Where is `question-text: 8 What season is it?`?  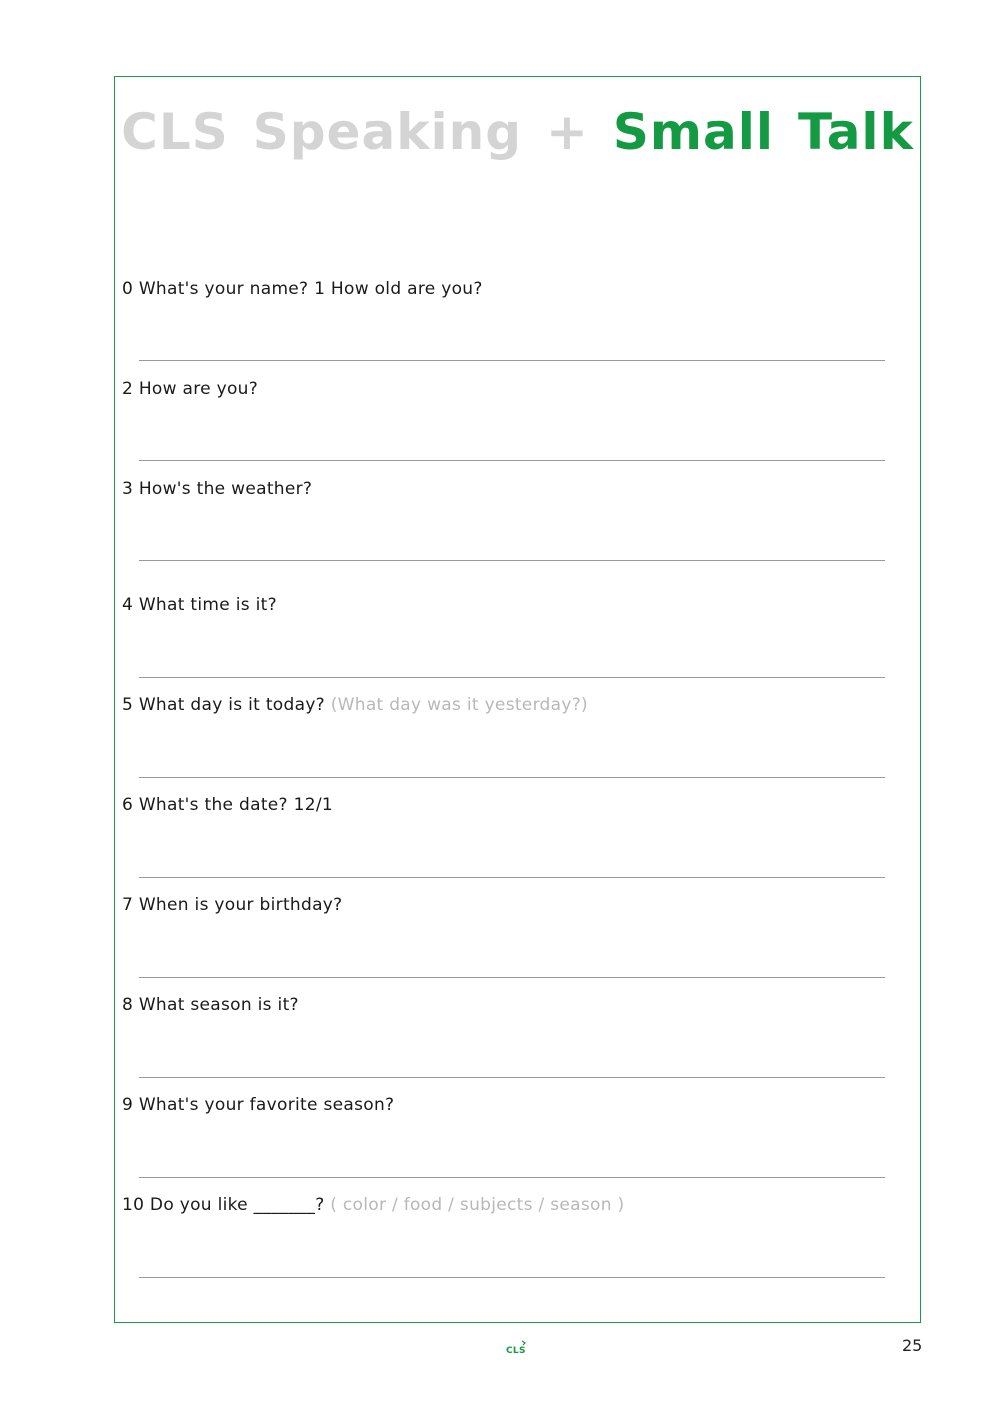
question-text: 8 What season is it? is located at coordinates (210, 1005).